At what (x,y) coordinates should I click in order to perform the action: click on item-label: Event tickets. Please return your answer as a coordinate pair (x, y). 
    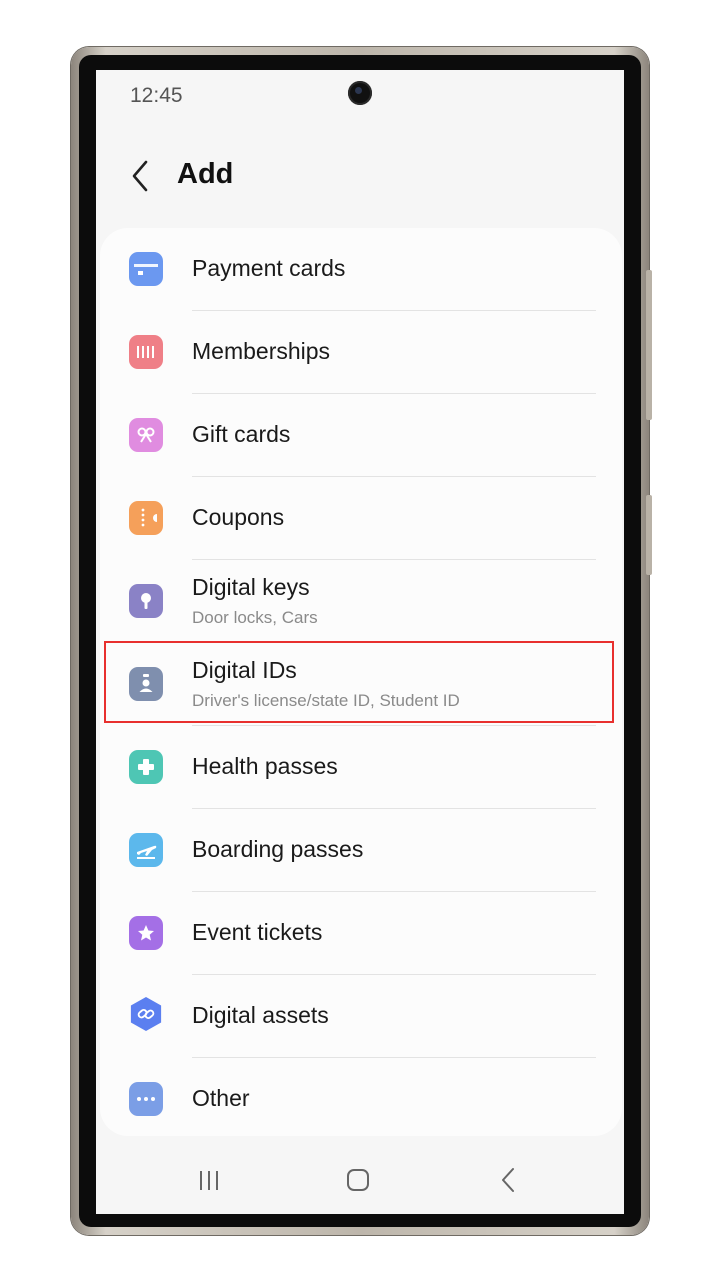
    Looking at the image, I should click on (257, 932).